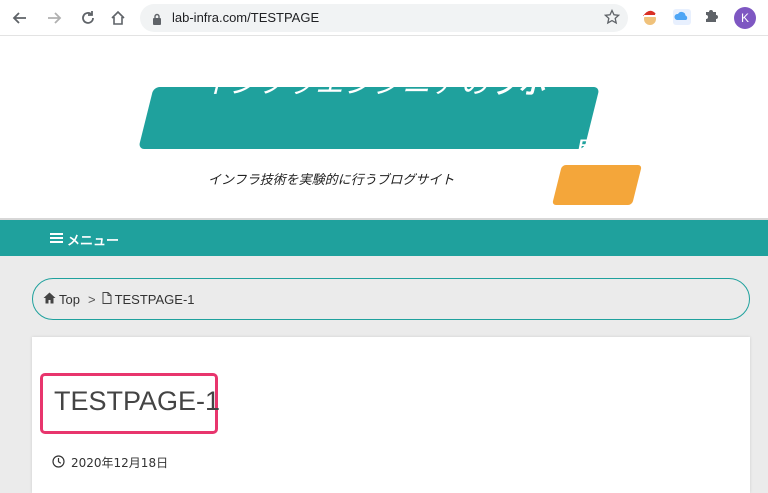  I want to click on hamburger-icon, so click(56, 240).